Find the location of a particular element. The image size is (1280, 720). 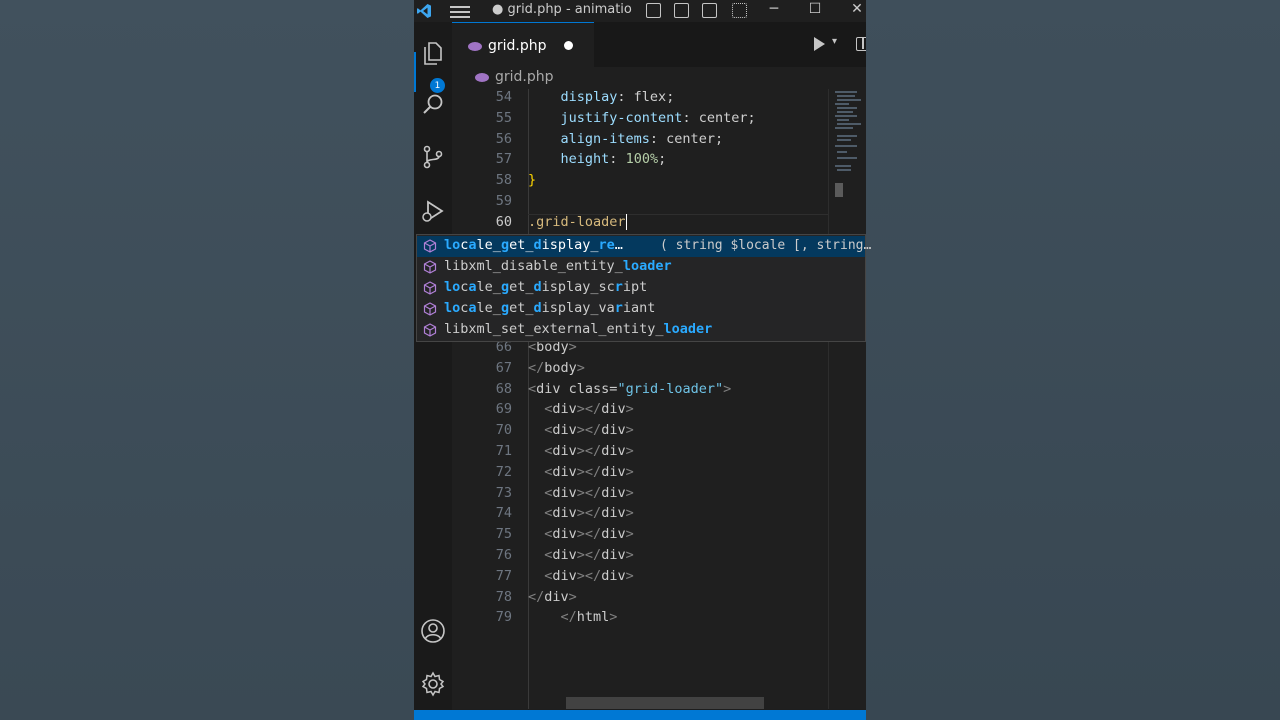

title-bar: ● grid.php - animatio... ─ ☐ ✕ is located at coordinates (640, 11).